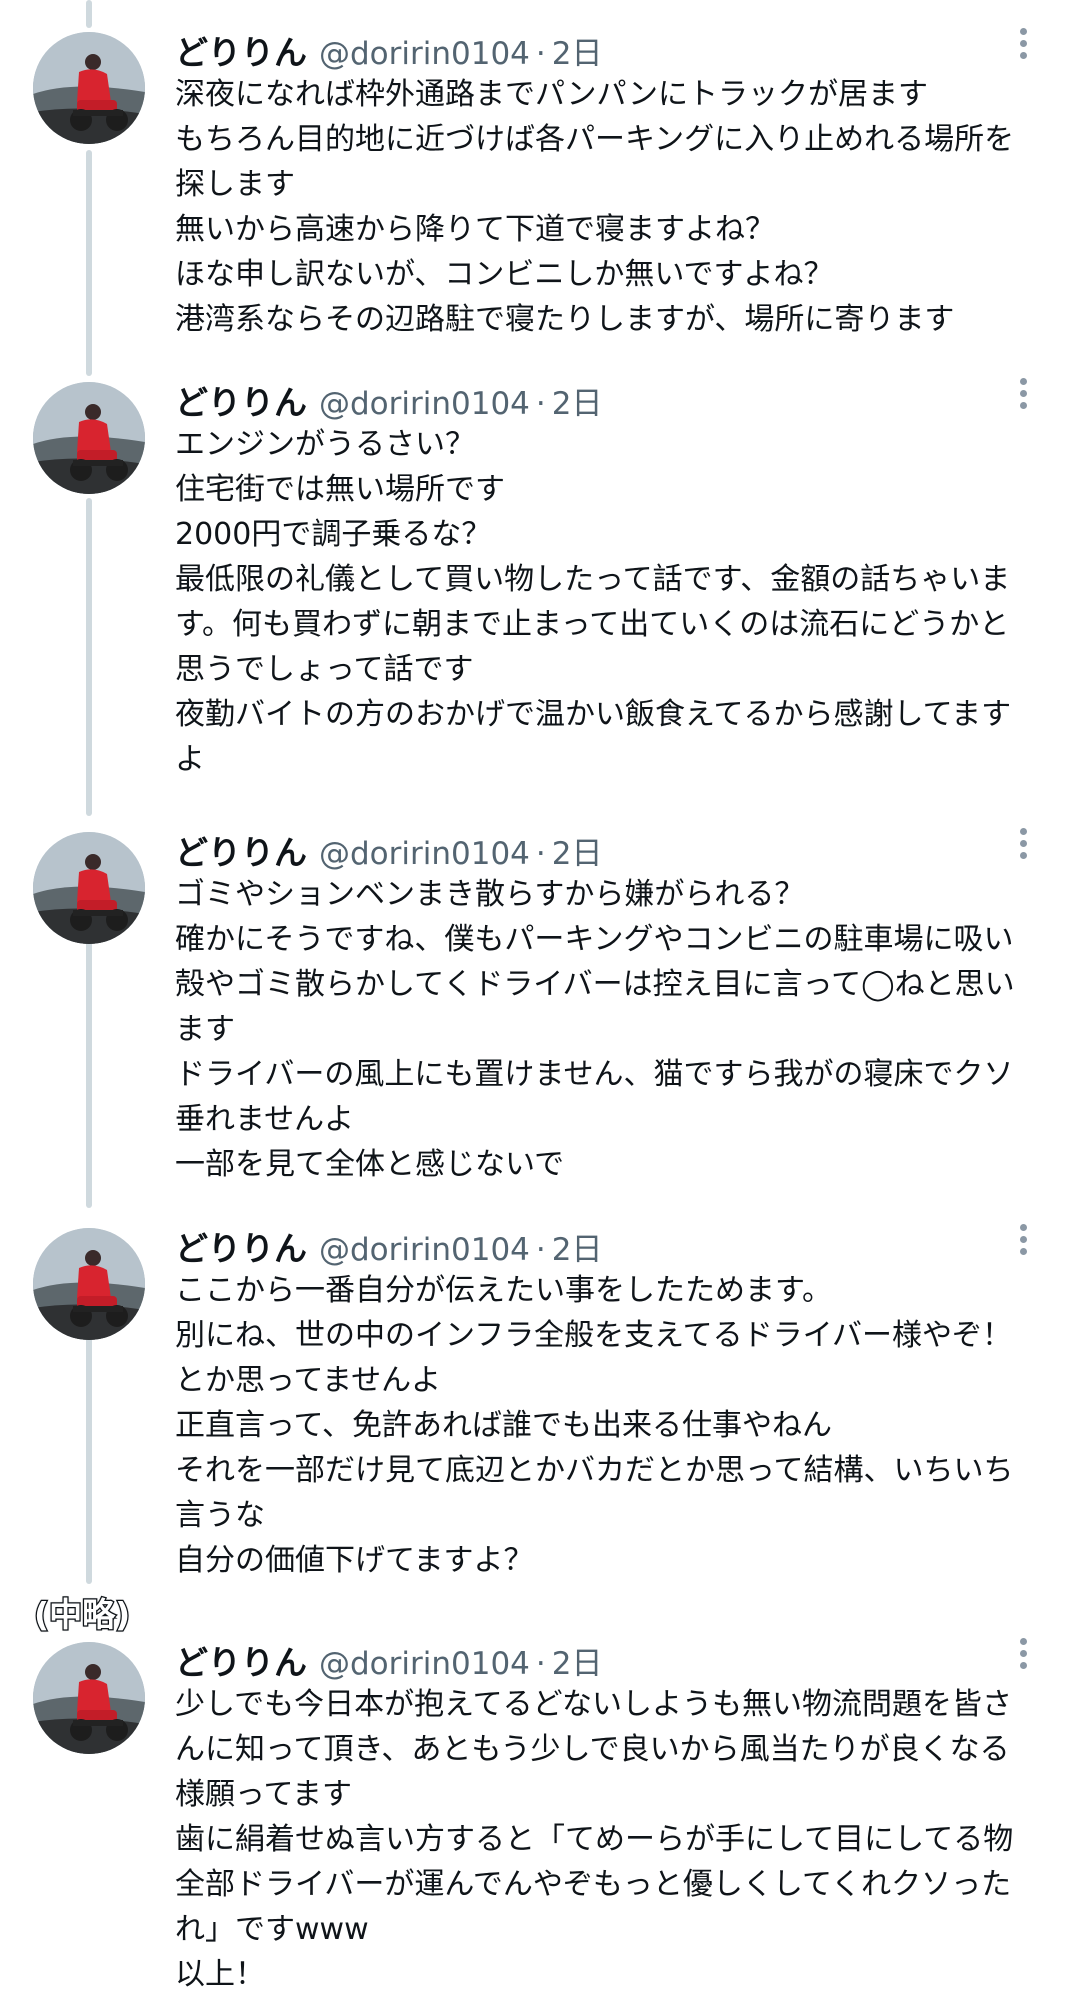  I want to click on tweet-text-line: よ, so click(190, 759).